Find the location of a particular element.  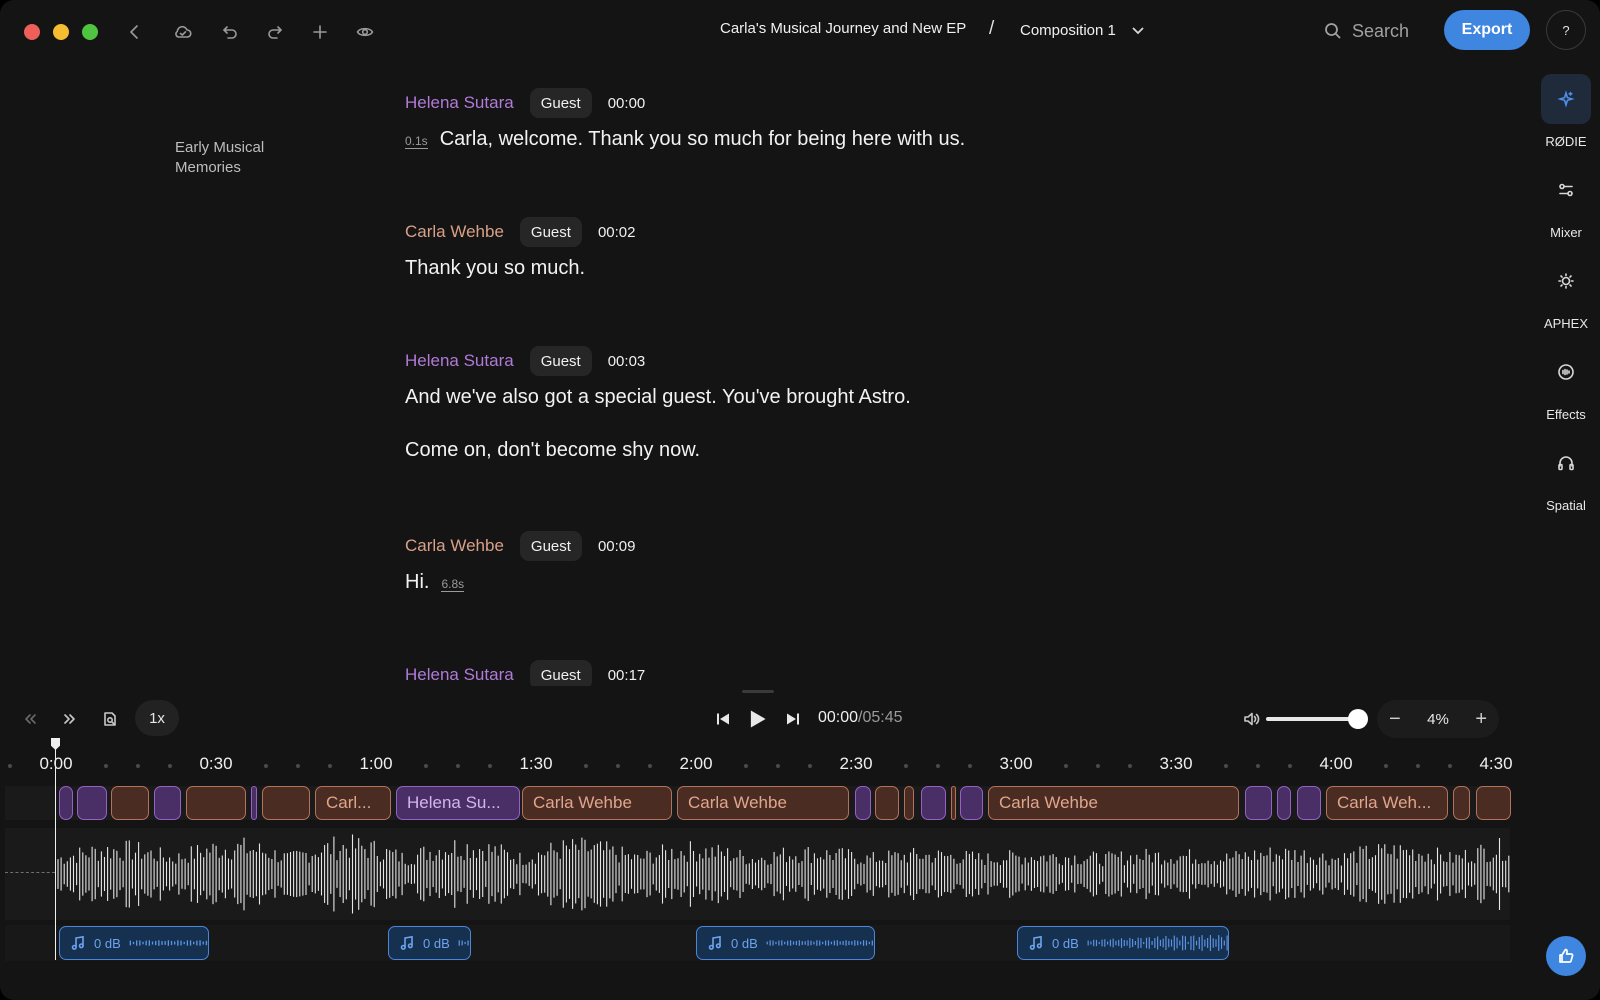

rail-item-effects: Effects is located at coordinates (1566, 384).